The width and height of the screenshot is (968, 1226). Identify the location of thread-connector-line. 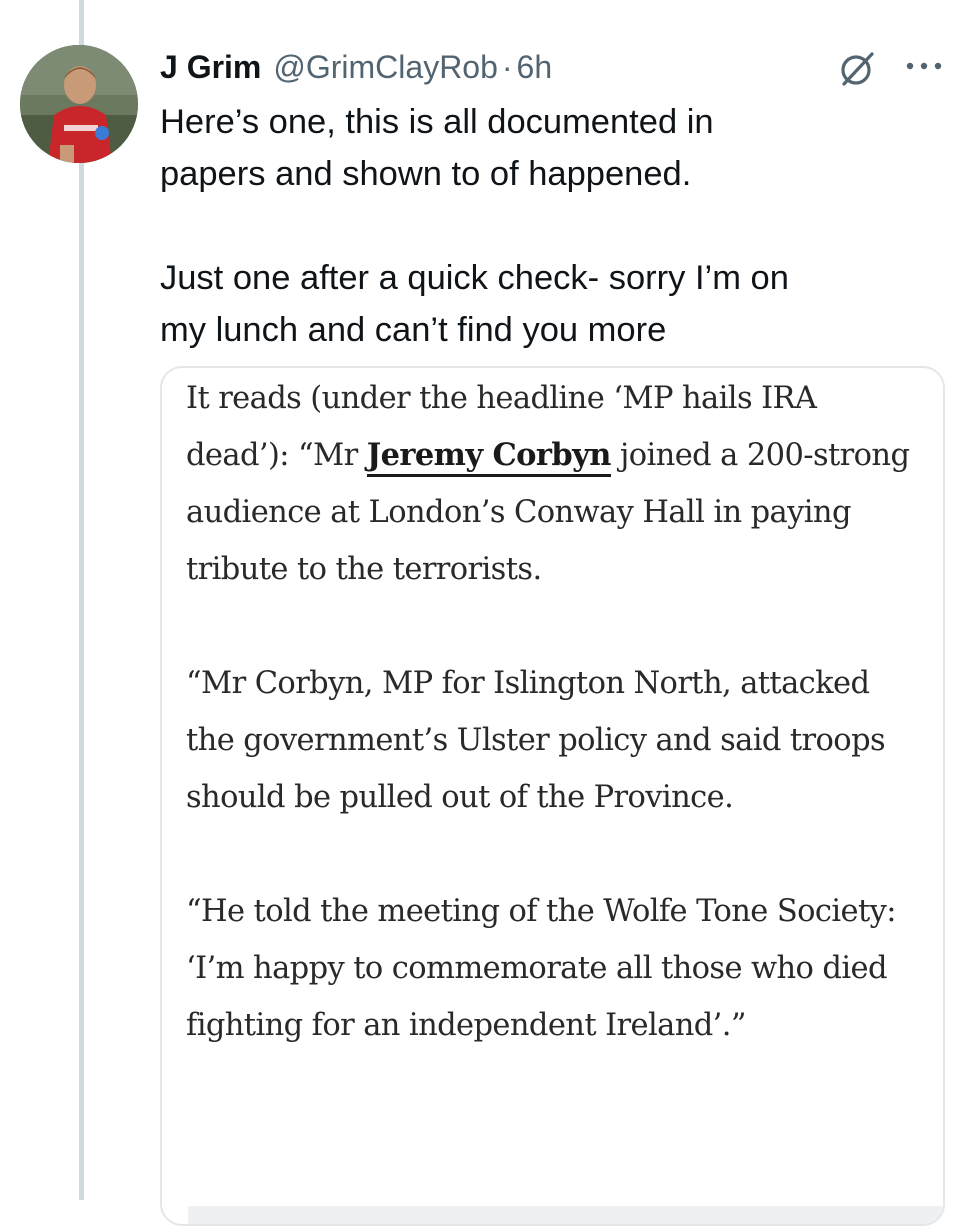
(81, 600).